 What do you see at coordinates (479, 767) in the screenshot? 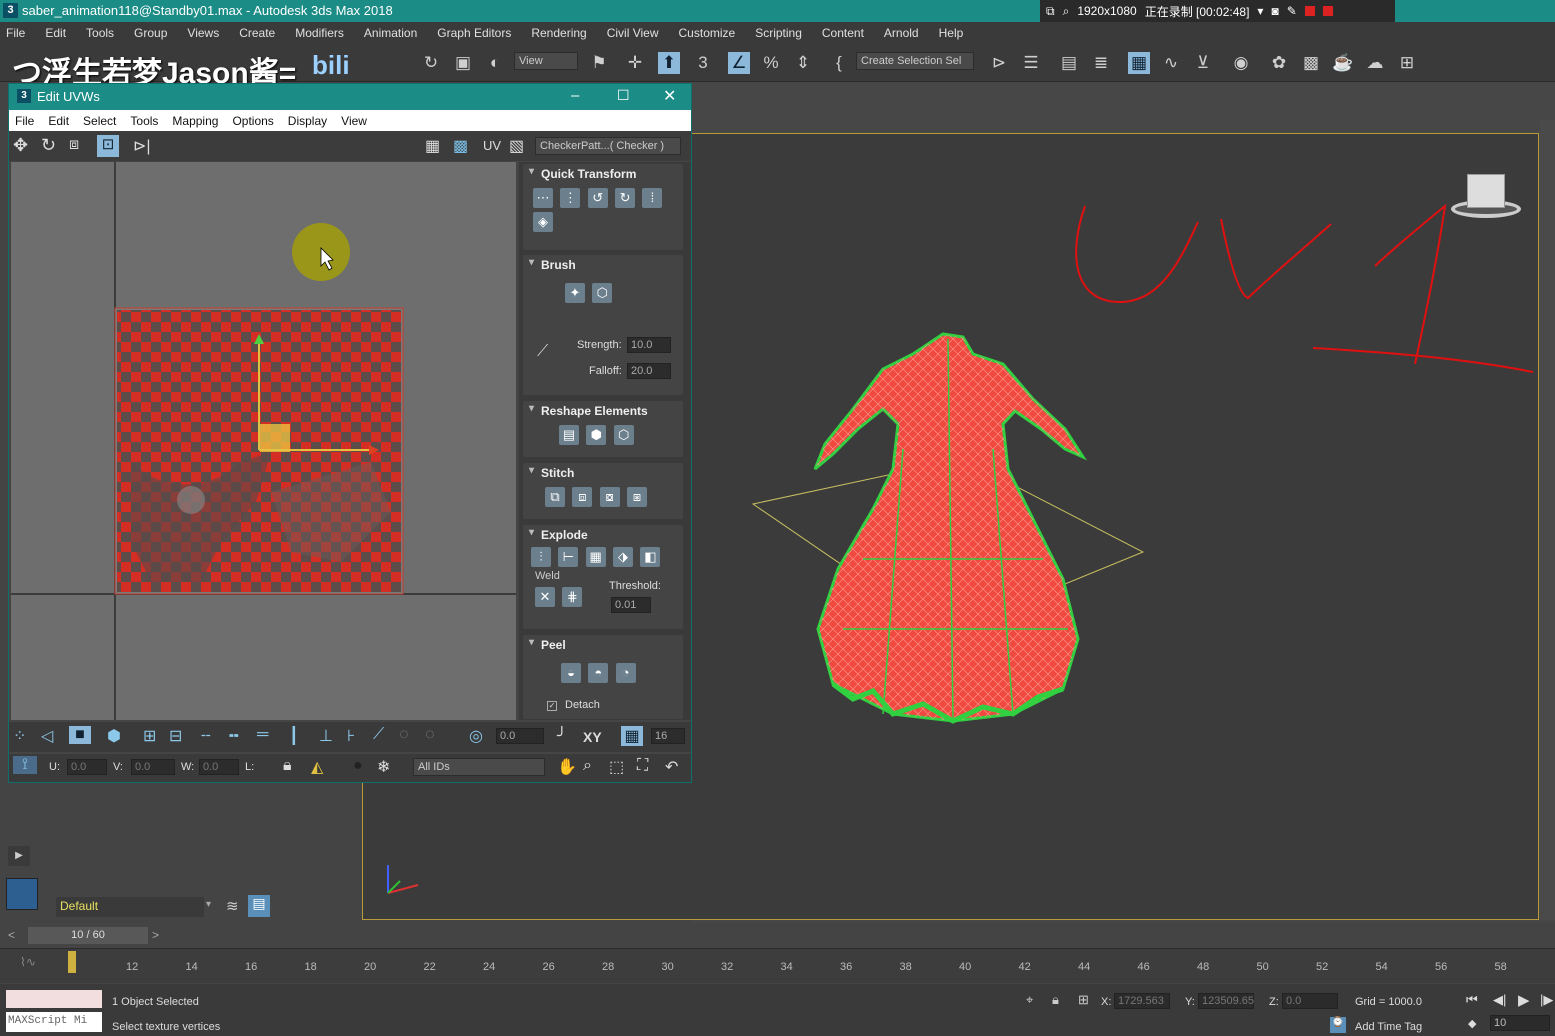
I see `material-ids-combo: All IDs` at bounding box center [479, 767].